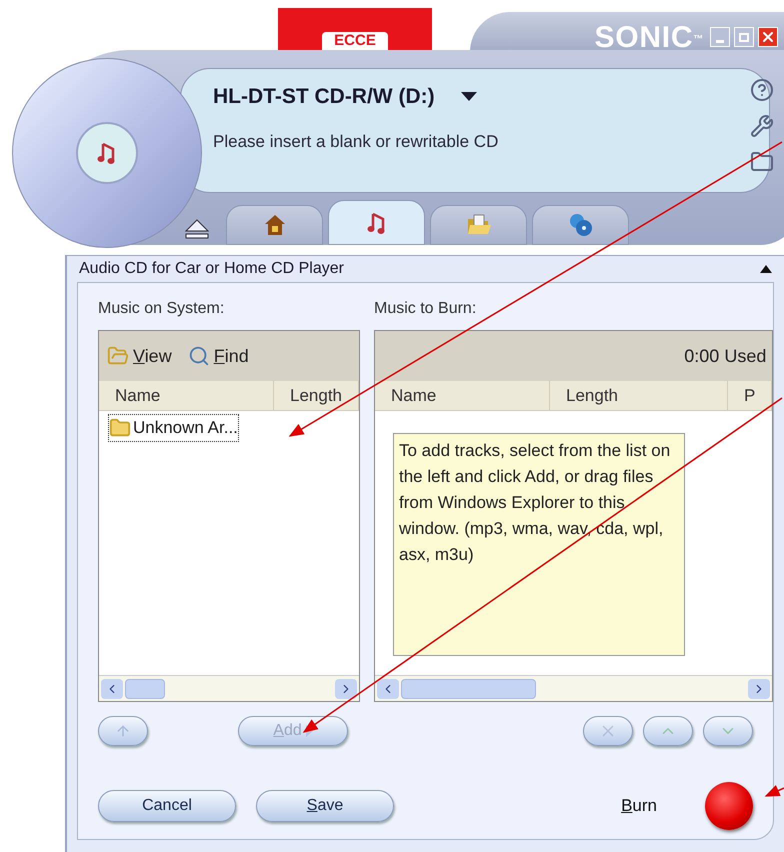  Describe the element at coordinates (762, 90) in the screenshot. I see `help-icon` at that location.